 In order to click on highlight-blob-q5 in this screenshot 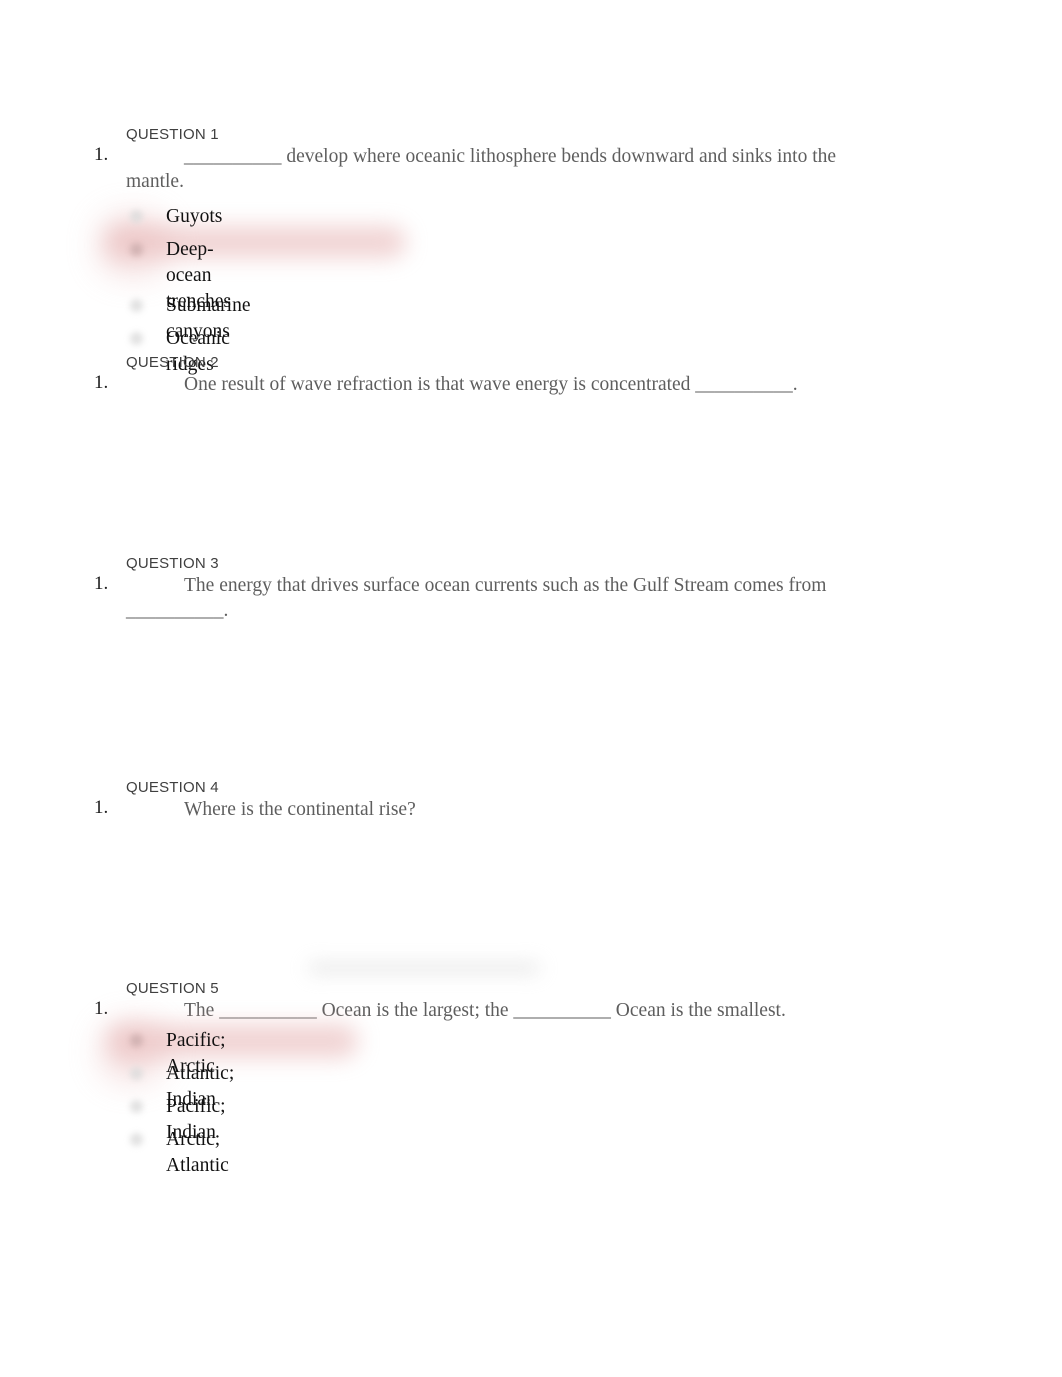, I will do `click(233, 1041)`.